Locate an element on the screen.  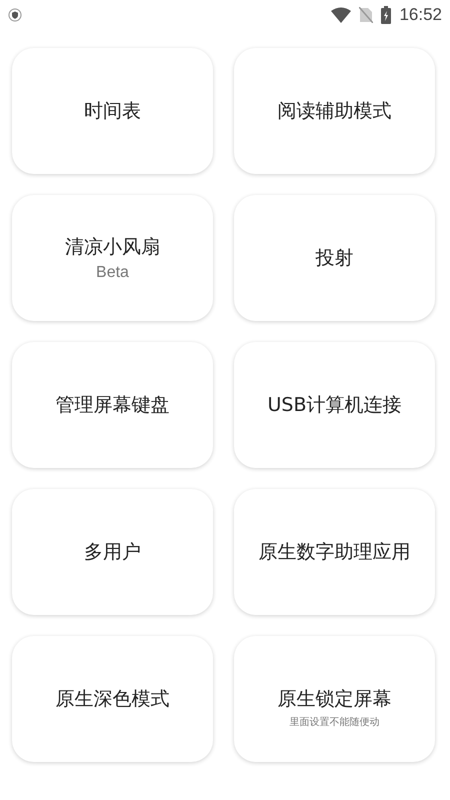
feature-tile: 阅读辅助模式 is located at coordinates (334, 111).